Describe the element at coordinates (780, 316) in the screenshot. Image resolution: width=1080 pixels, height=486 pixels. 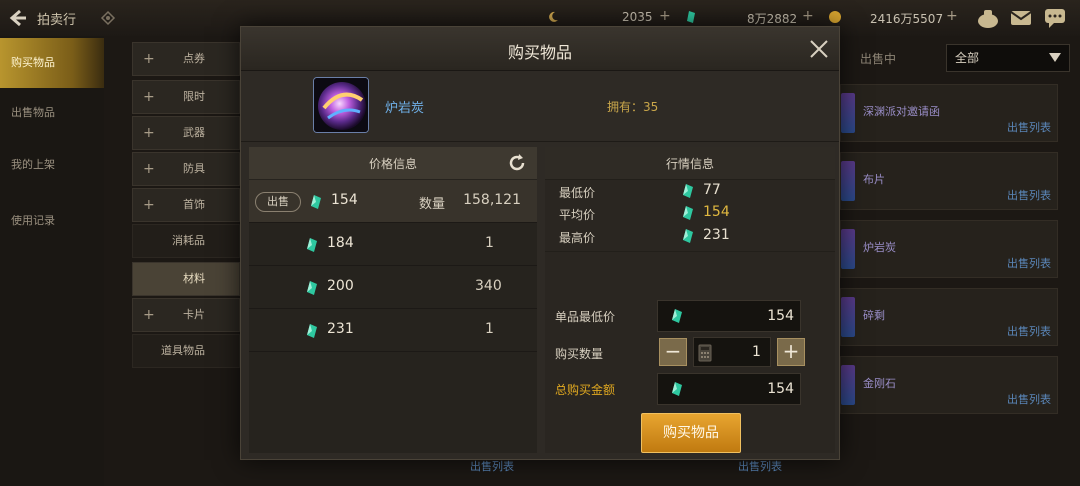
I see `unit-price-value: 154` at that location.